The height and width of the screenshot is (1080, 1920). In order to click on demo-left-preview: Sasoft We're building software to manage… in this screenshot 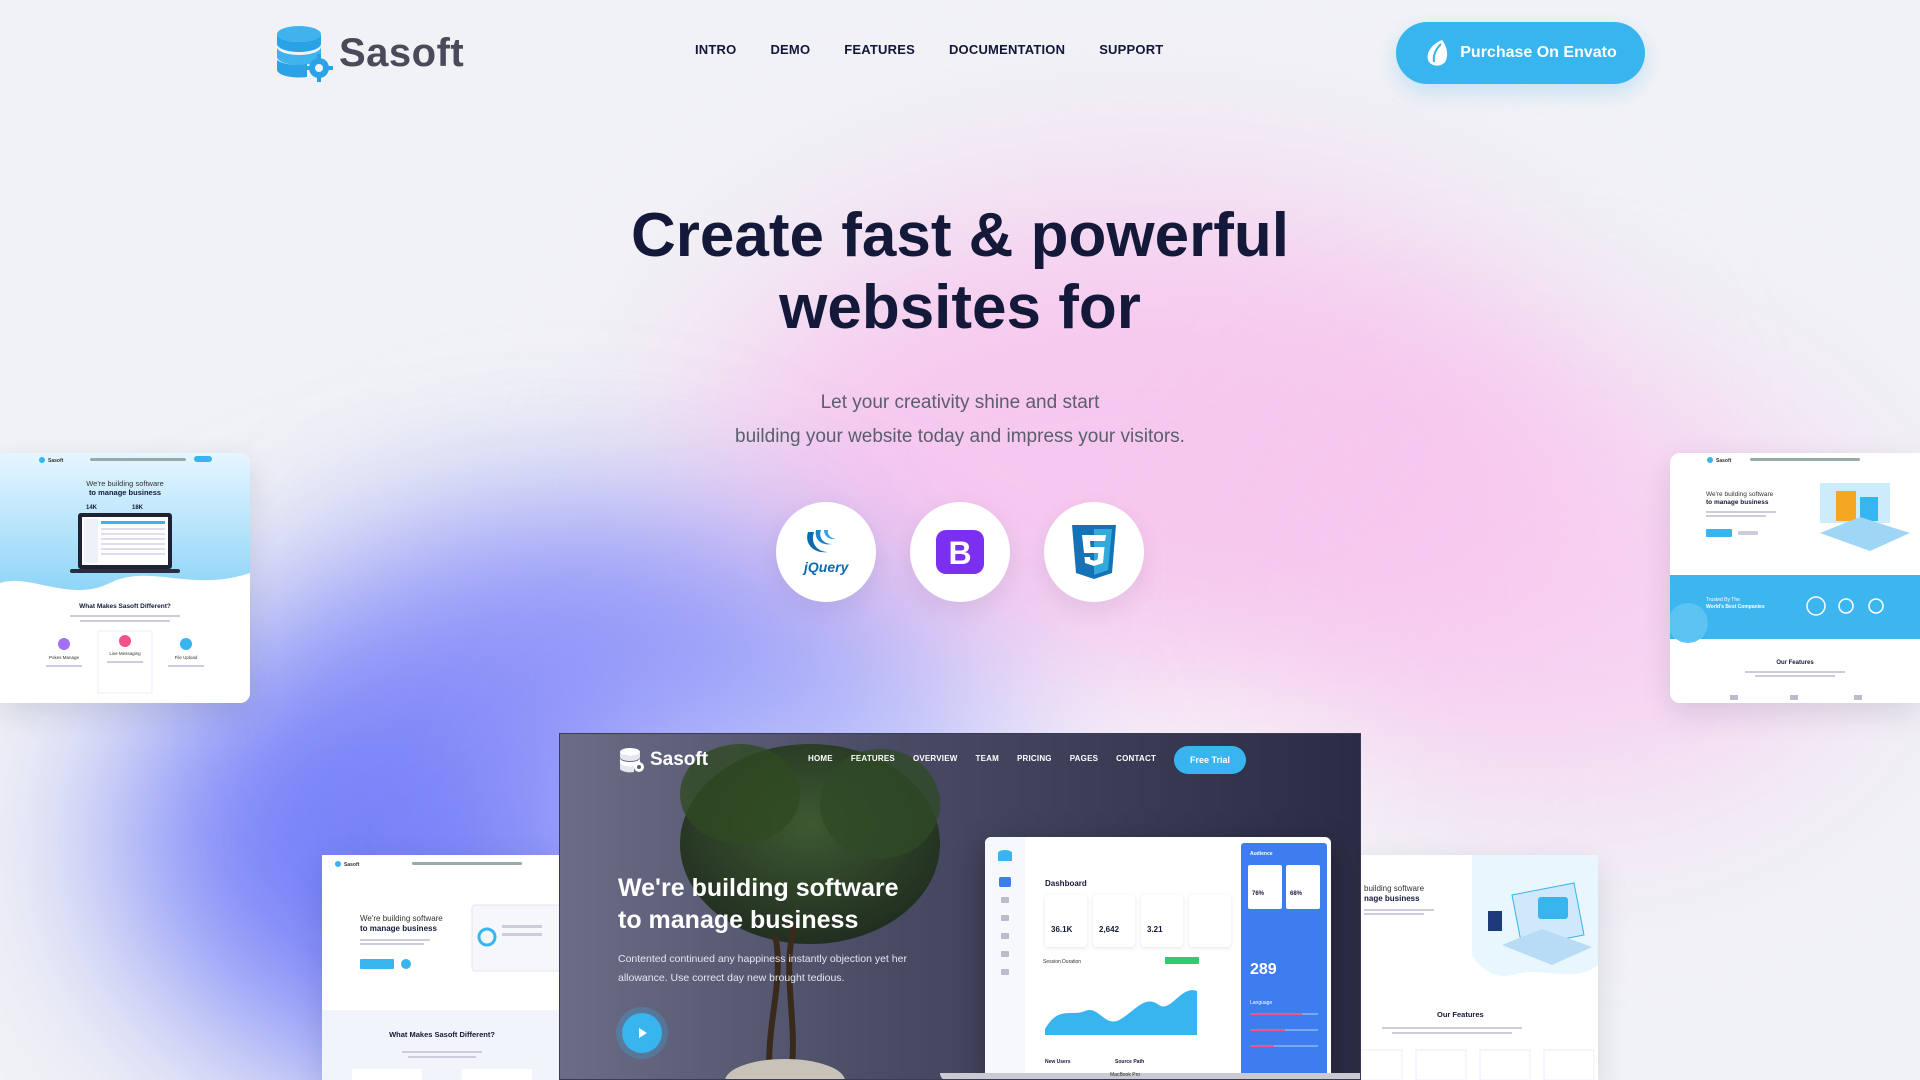, I will do `click(125, 578)`.